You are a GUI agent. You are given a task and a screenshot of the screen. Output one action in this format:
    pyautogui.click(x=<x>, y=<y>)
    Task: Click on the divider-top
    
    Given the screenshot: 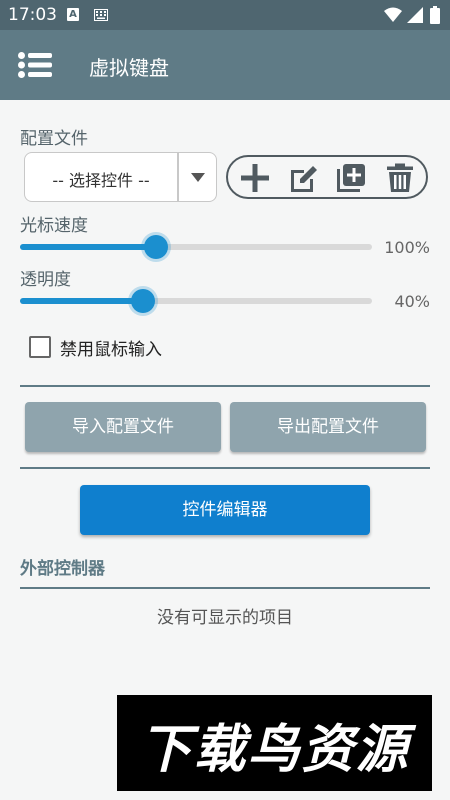 What is the action you would take?
    pyautogui.click(x=225, y=386)
    